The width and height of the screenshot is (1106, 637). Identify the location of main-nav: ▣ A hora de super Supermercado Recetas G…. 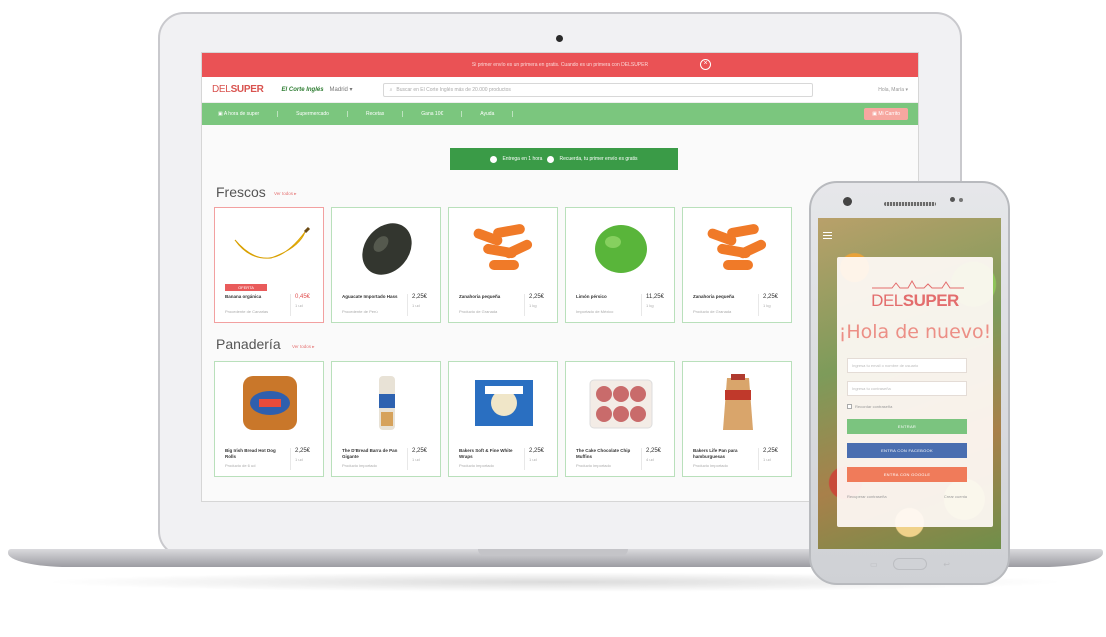
(560, 114).